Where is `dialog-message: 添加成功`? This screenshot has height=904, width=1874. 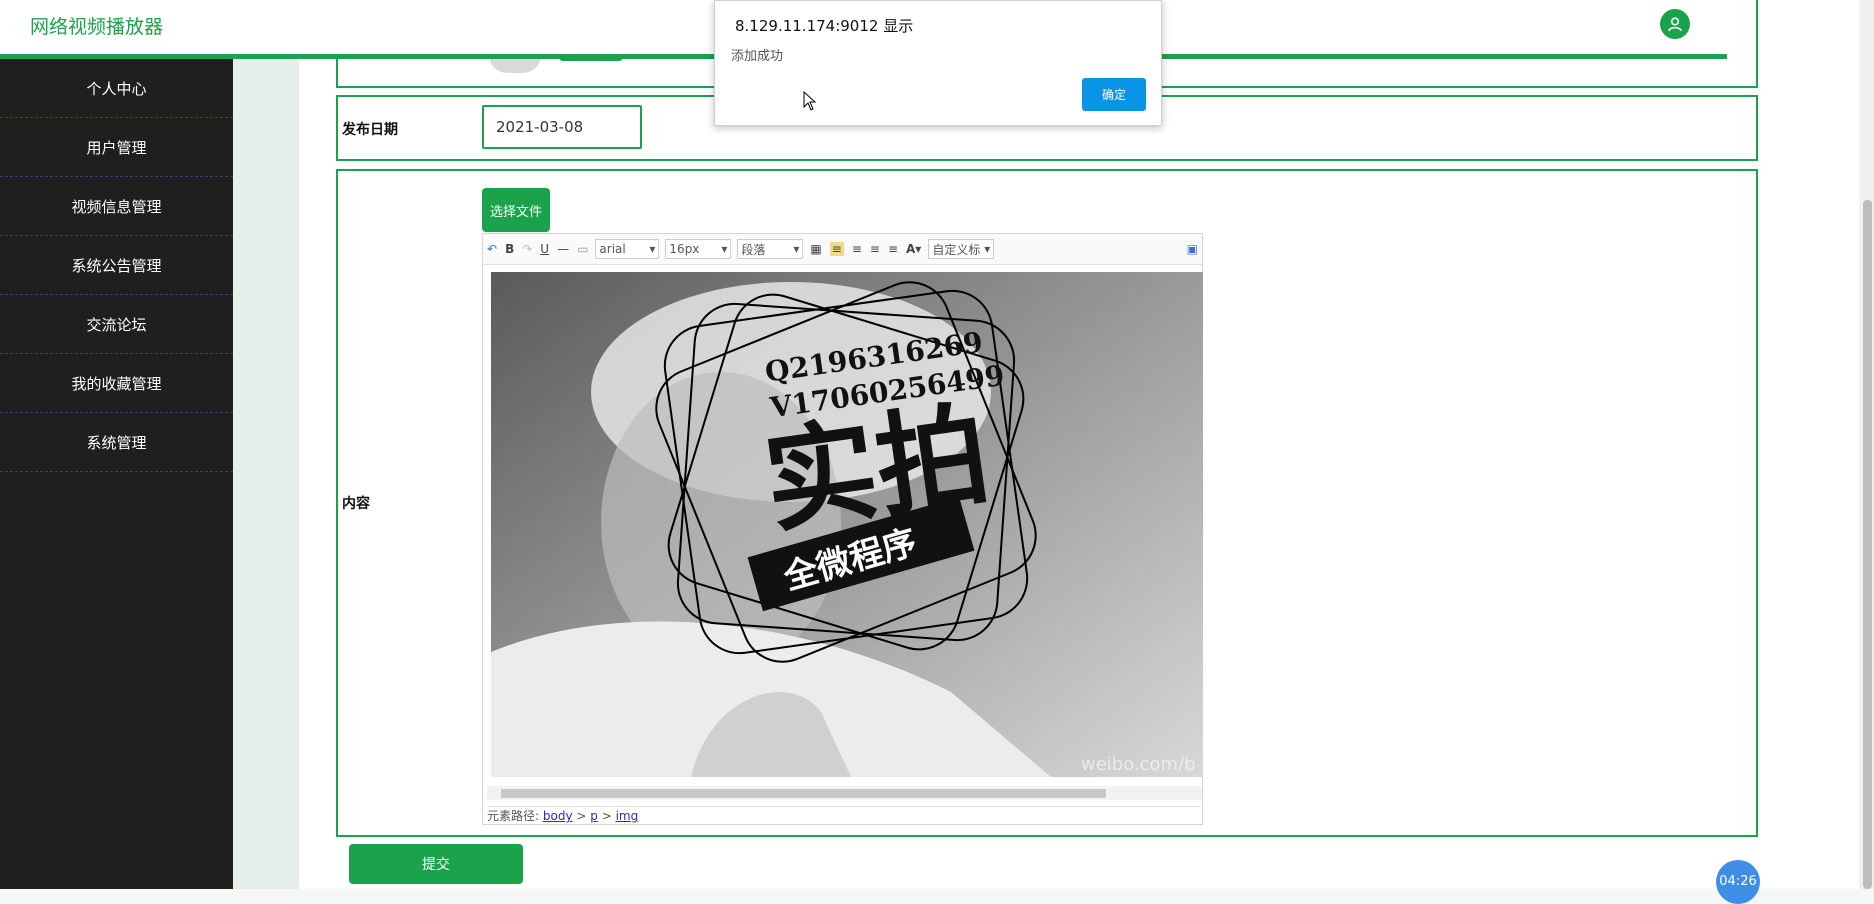 dialog-message: 添加成功 is located at coordinates (757, 56).